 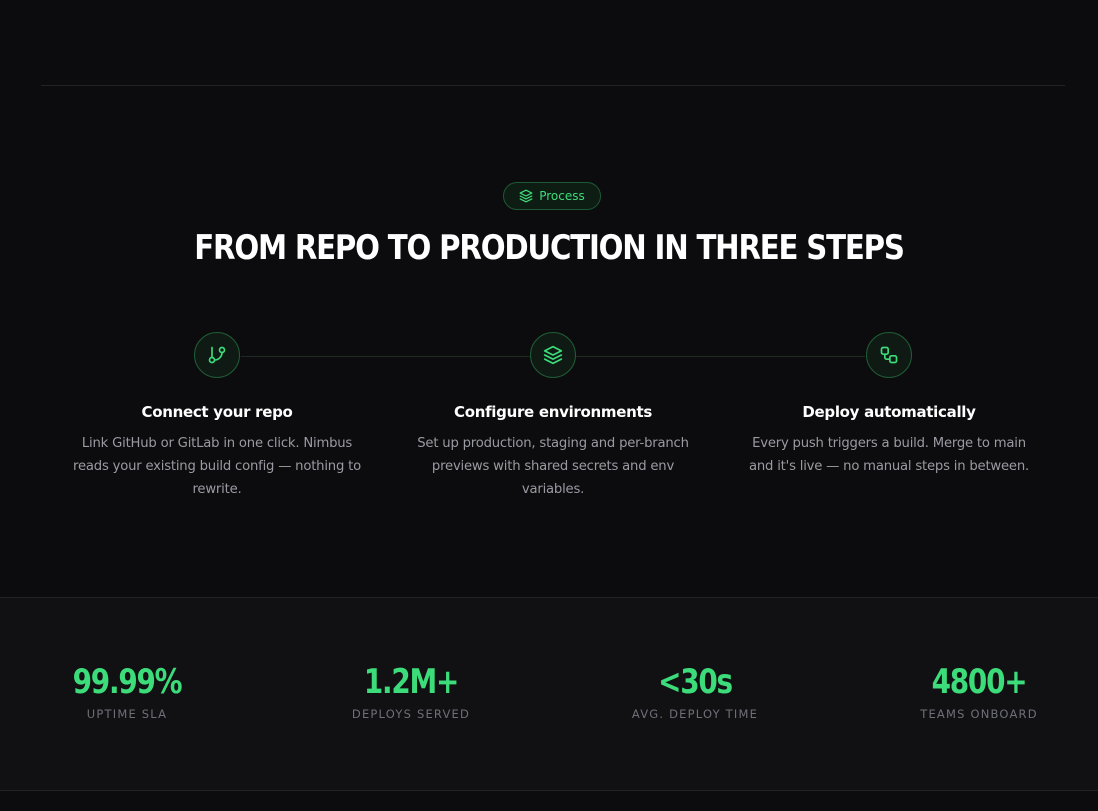 I want to click on stat-teams: 4800+ TEAMS ONBOARD, so click(x=978, y=691).